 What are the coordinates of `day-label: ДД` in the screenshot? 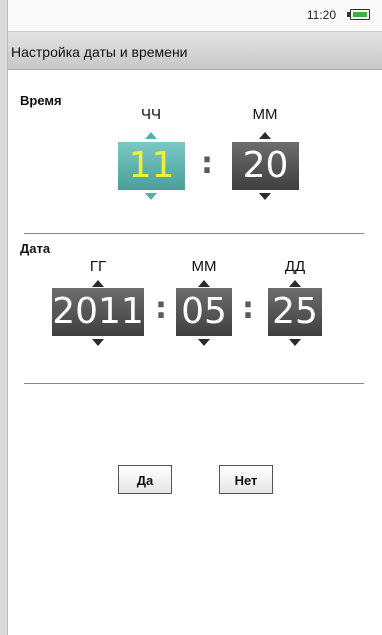 It's located at (295, 266).